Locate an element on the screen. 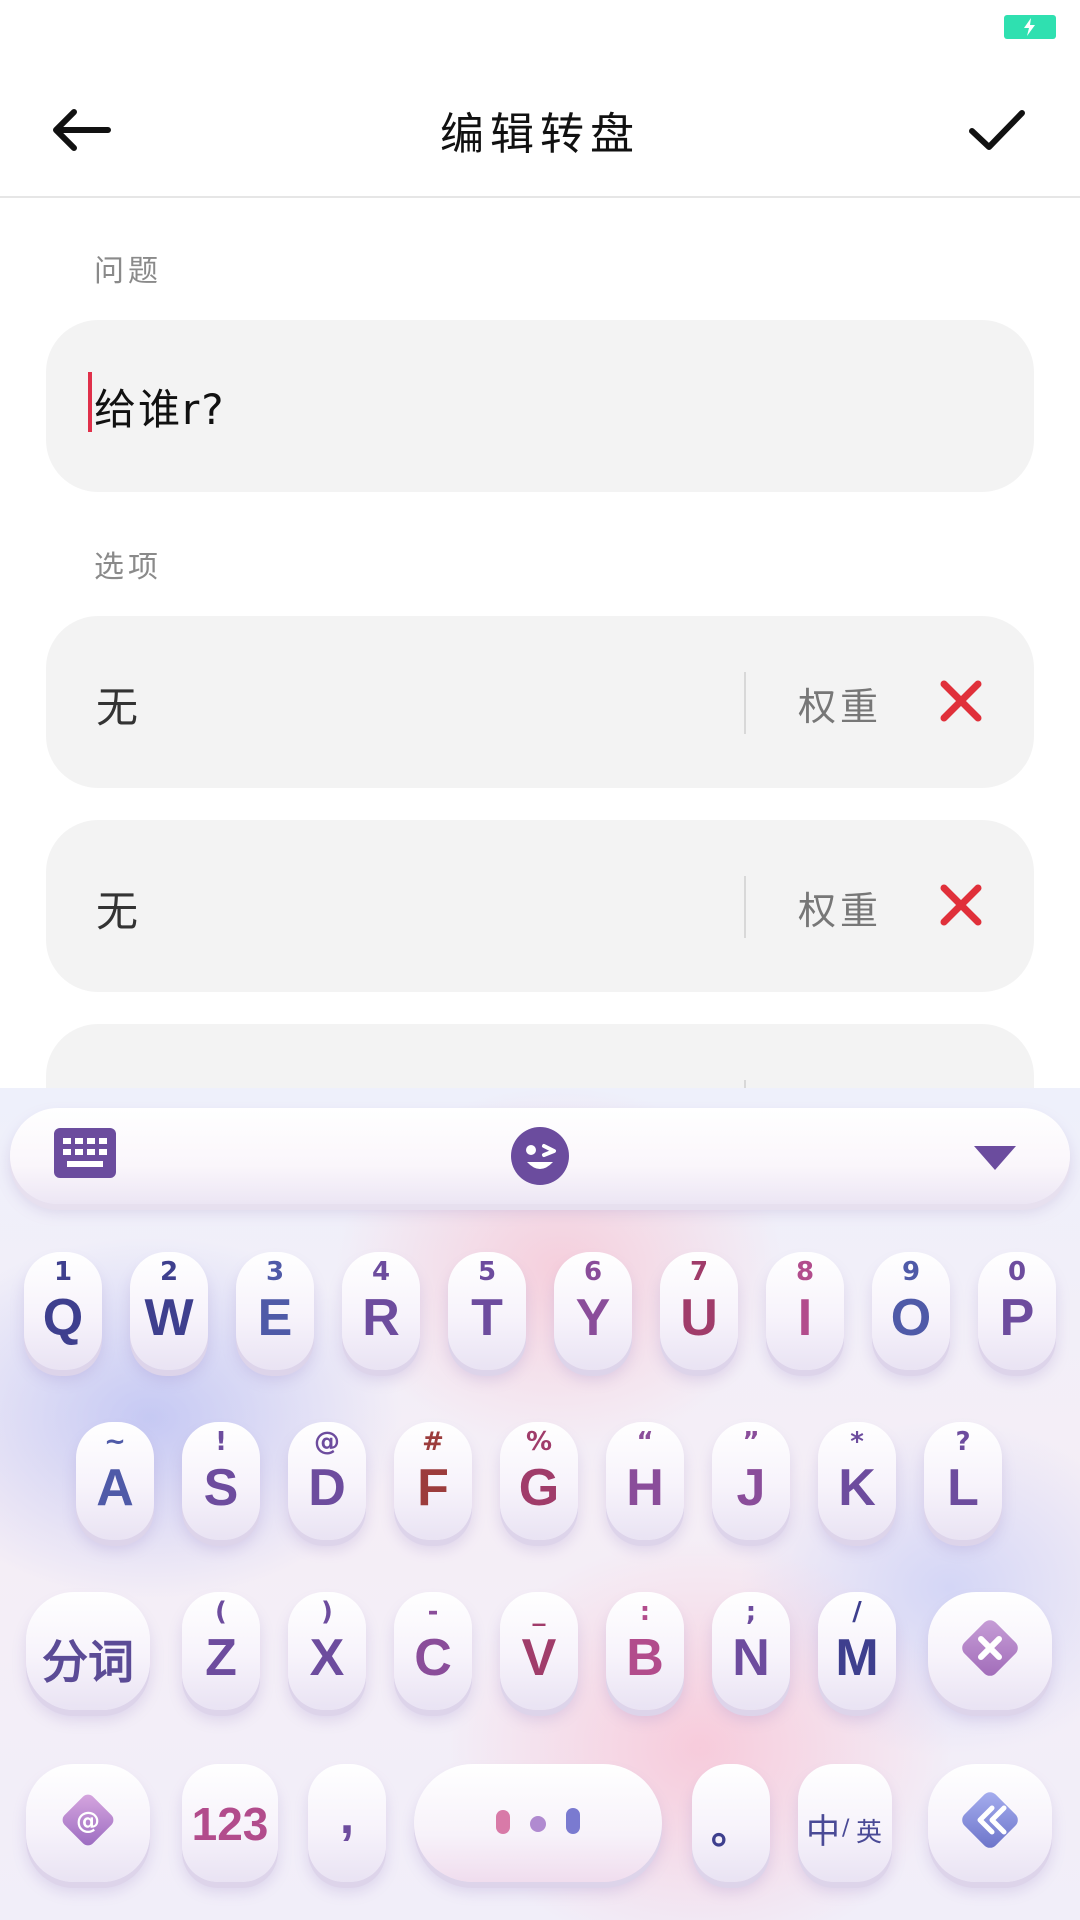 The height and width of the screenshot is (1920, 1080). key-l: ? L is located at coordinates (963, 1481).